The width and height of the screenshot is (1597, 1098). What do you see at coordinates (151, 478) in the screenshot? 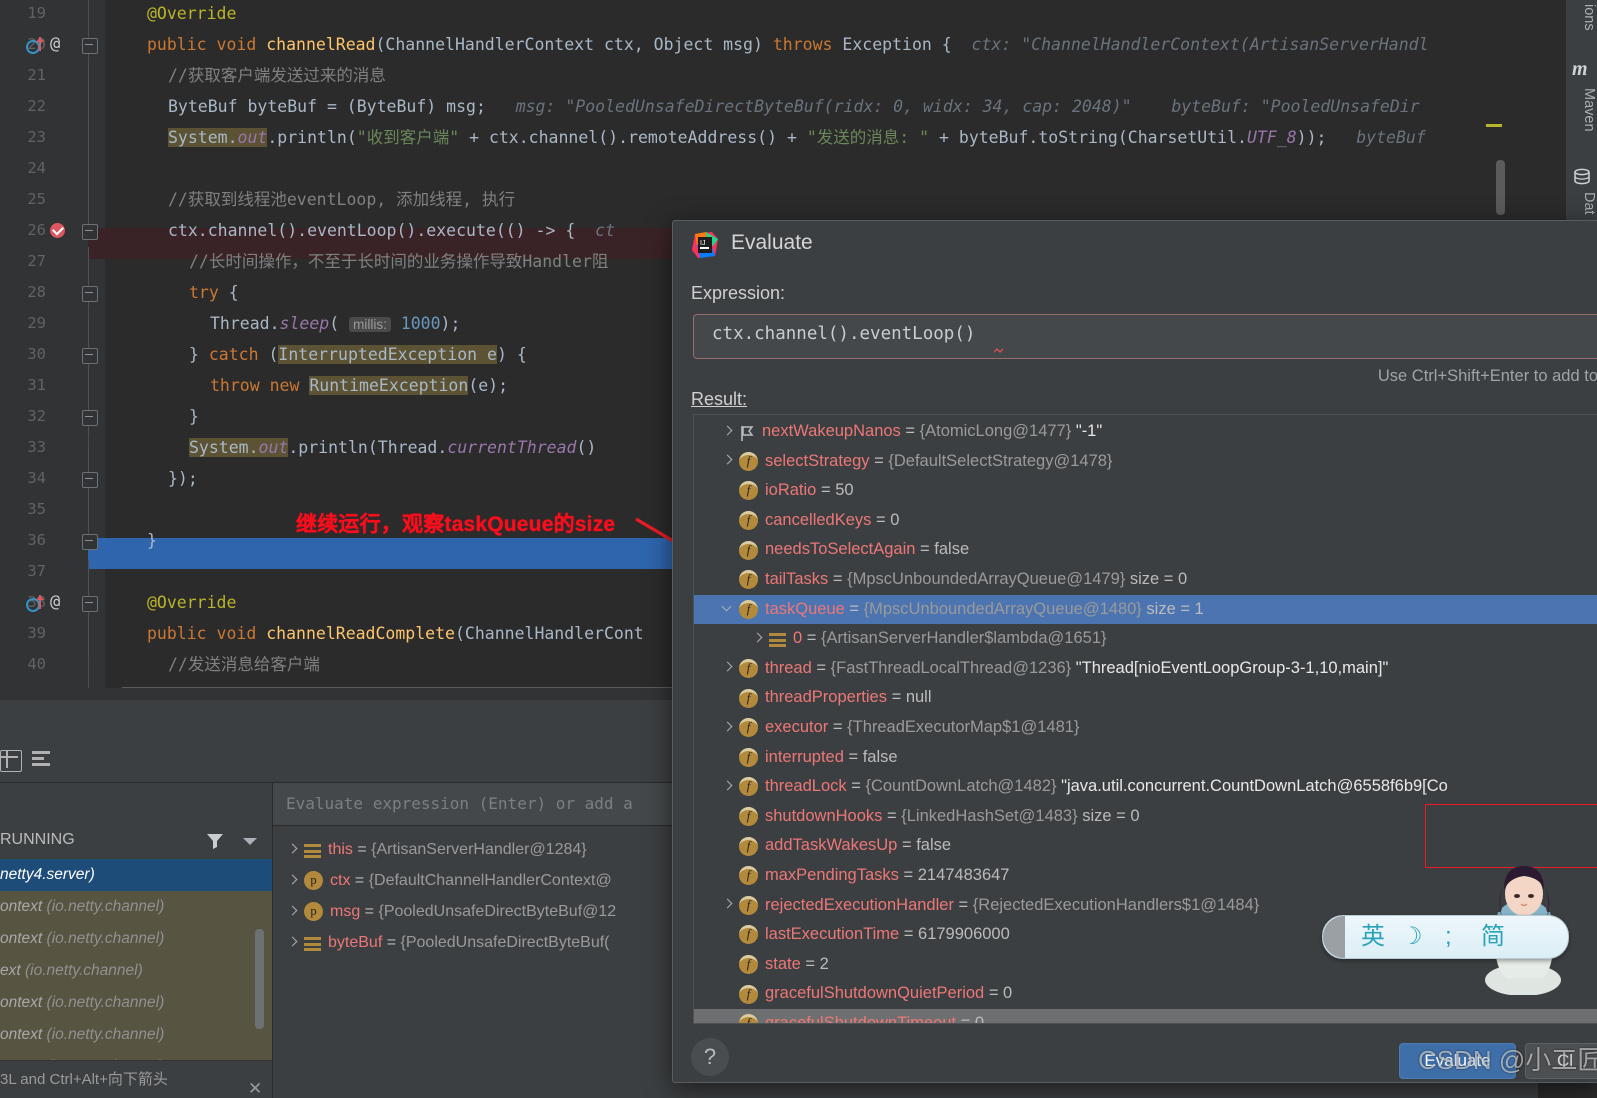
I see `code-line: });` at bounding box center [151, 478].